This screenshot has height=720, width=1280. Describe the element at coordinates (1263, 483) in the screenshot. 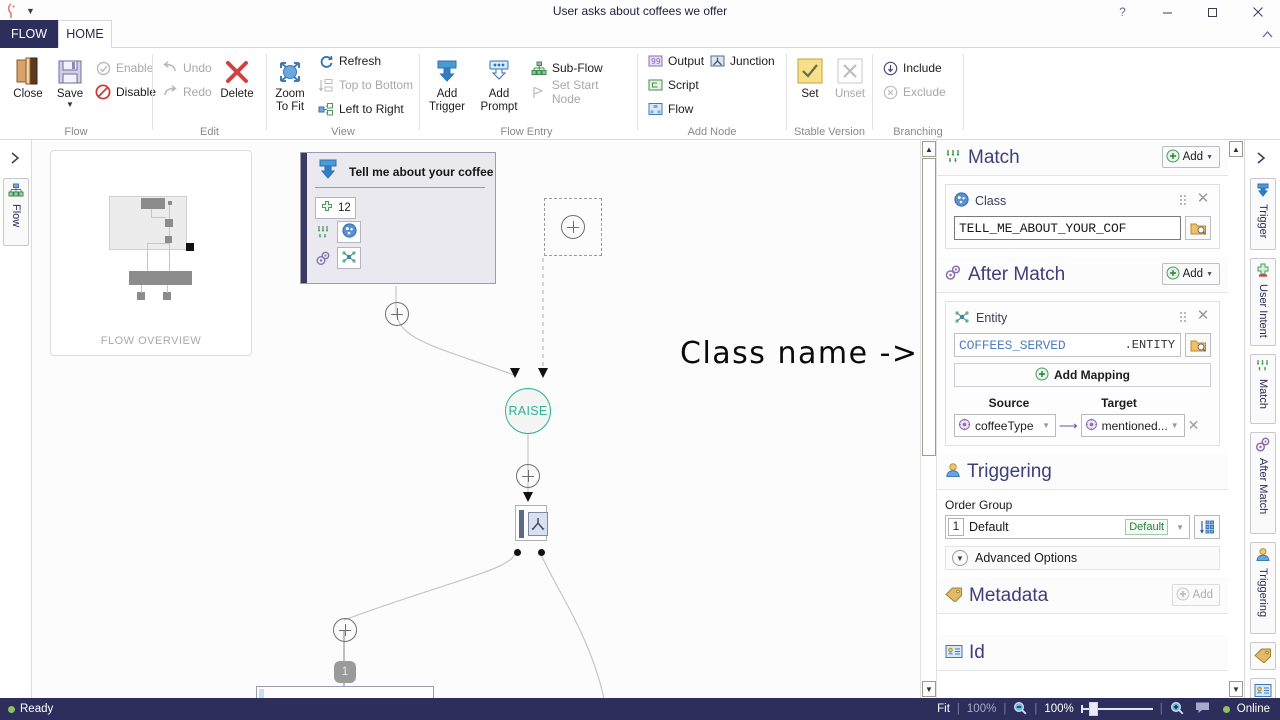

I see `sidebar-item-after-match: After Match` at that location.